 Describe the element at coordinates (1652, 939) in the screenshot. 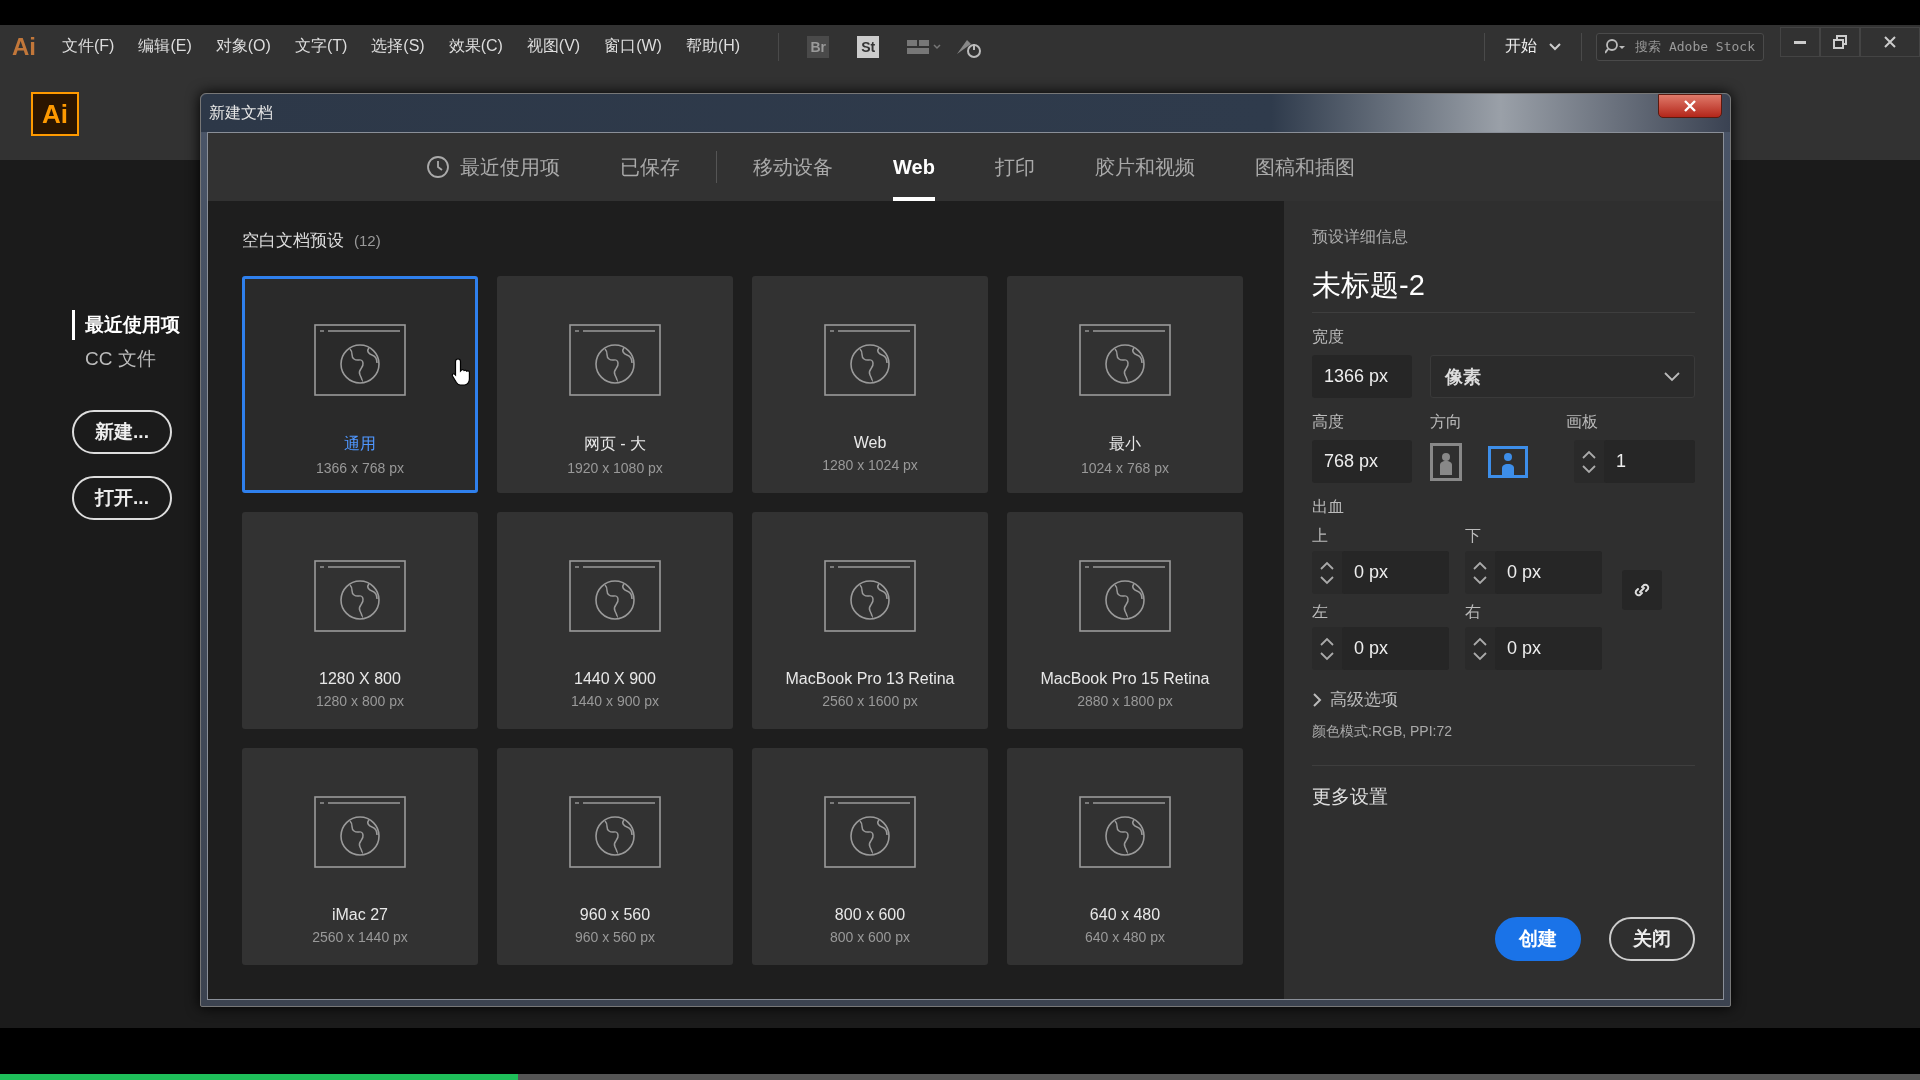

I see `close-button: 关闭` at that location.